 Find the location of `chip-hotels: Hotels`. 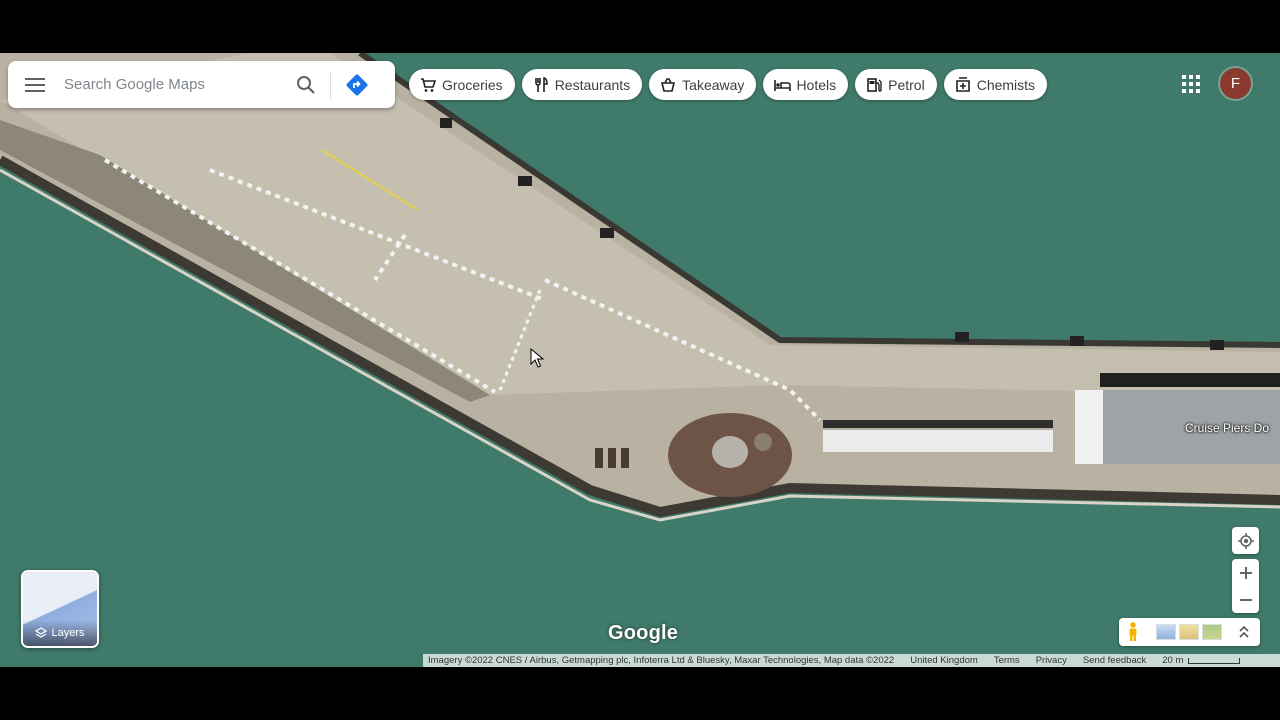

chip-hotels: Hotels is located at coordinates (806, 84).